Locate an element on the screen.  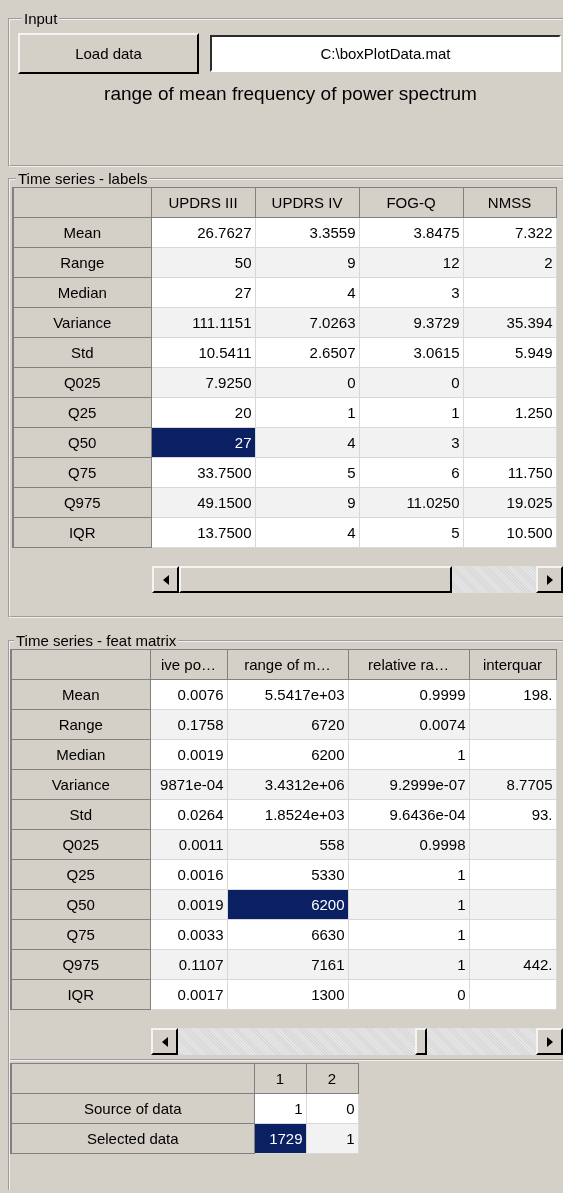
table-cell: 6720 is located at coordinates (287, 724).